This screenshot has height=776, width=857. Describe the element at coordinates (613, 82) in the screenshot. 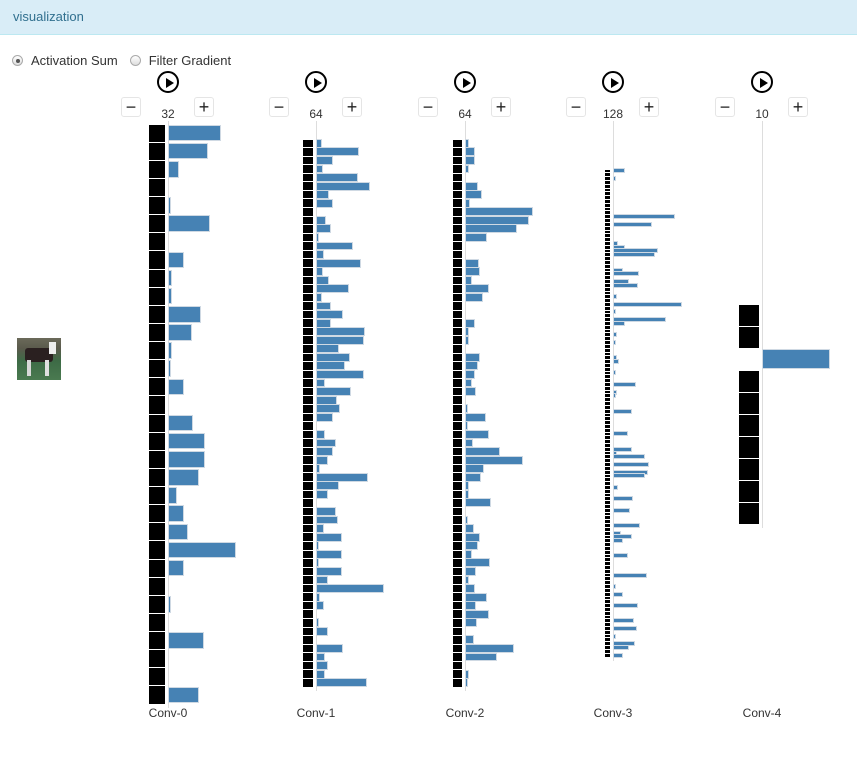

I see `play-icon` at that location.